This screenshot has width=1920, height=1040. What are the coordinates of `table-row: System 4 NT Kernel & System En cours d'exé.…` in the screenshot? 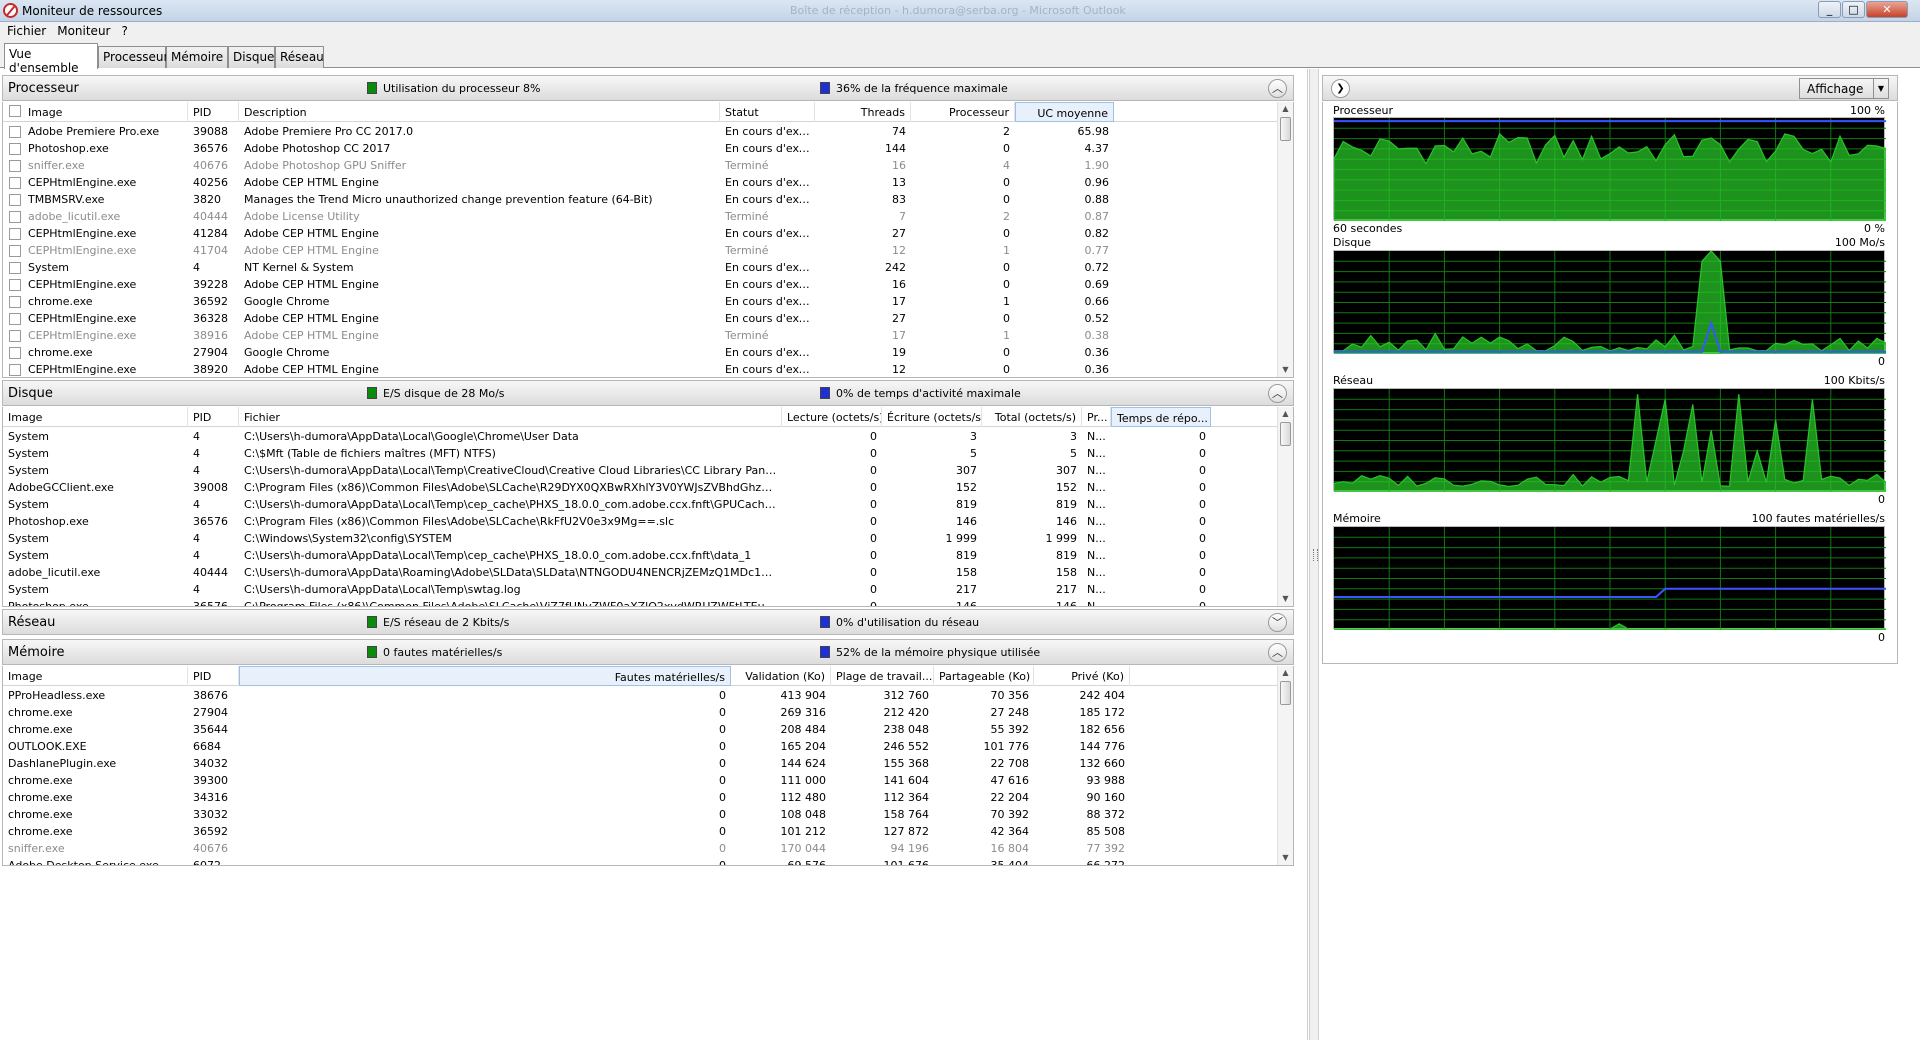 It's located at (640, 267).